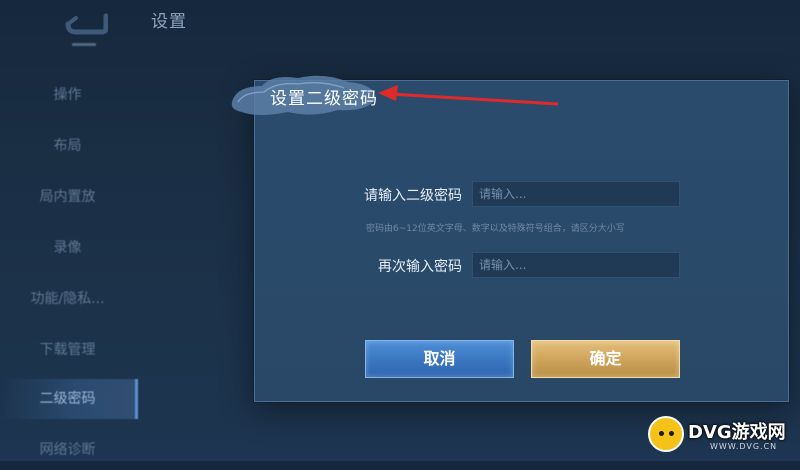 This screenshot has height=470, width=800. Describe the element at coordinates (468, 95) in the screenshot. I see `annotation-arrow-icon` at that location.